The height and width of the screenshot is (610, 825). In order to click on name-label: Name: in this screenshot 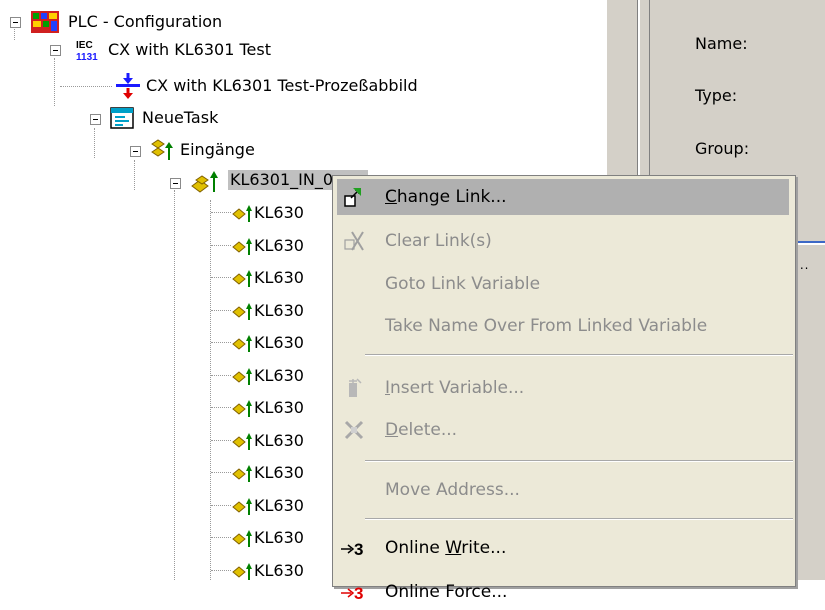, I will do `click(721, 43)`.